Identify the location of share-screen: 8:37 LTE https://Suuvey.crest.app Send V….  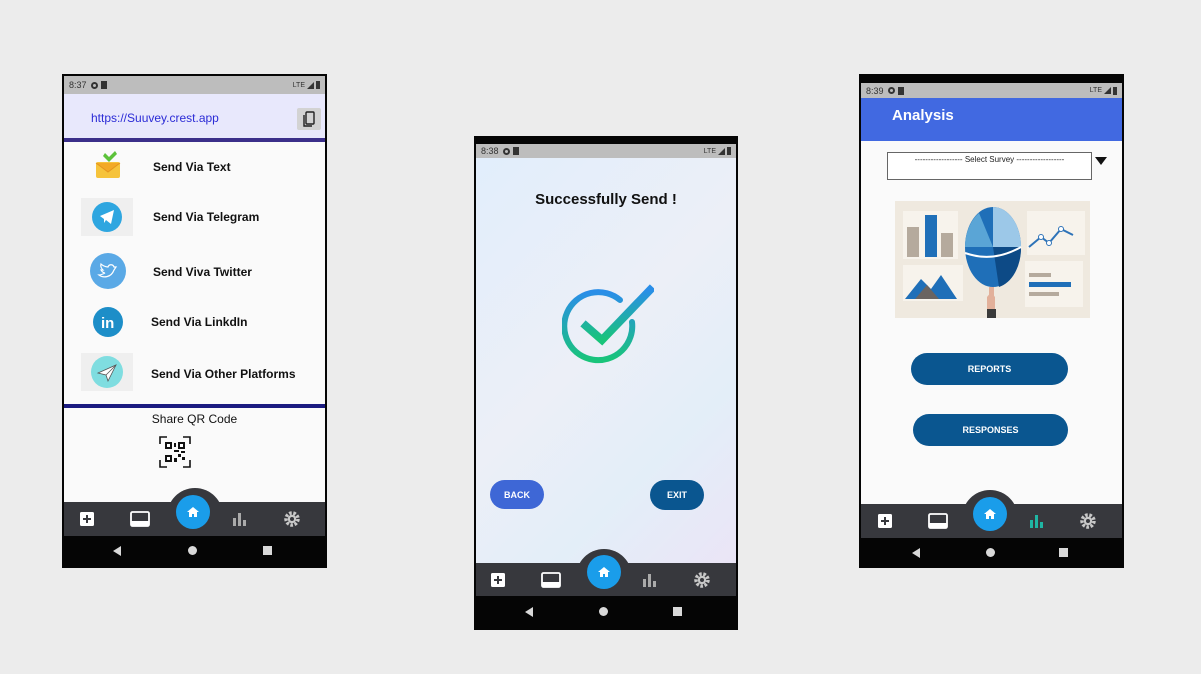
(194, 306).